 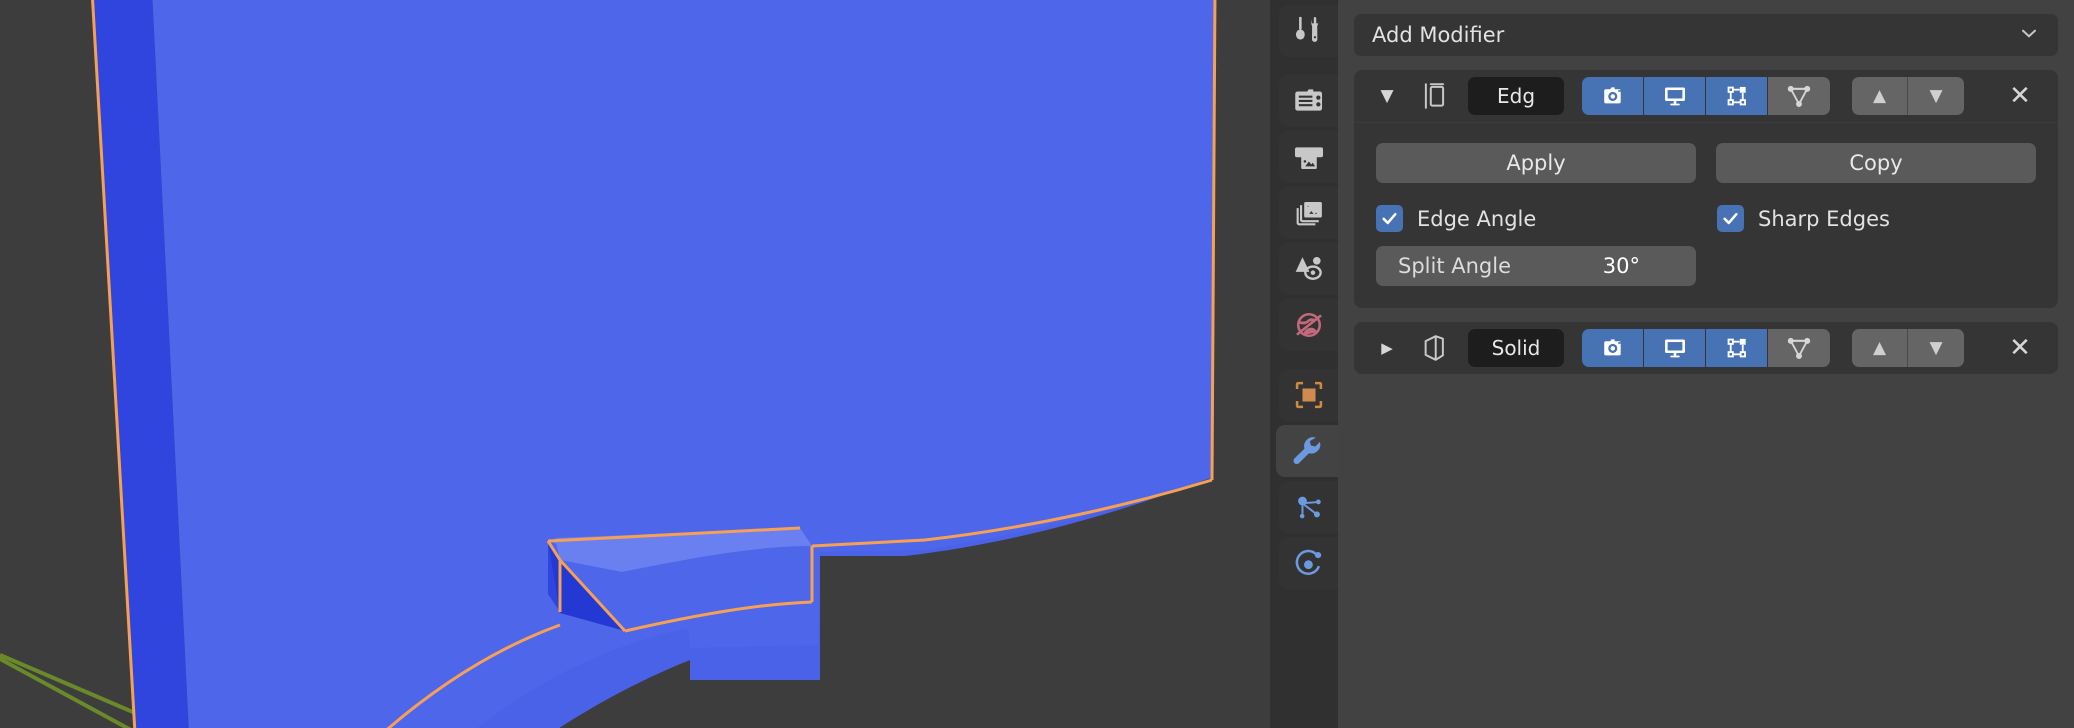 What do you see at coordinates (1477, 218) in the screenshot?
I see `edge-angle-label: Edge Angle` at bounding box center [1477, 218].